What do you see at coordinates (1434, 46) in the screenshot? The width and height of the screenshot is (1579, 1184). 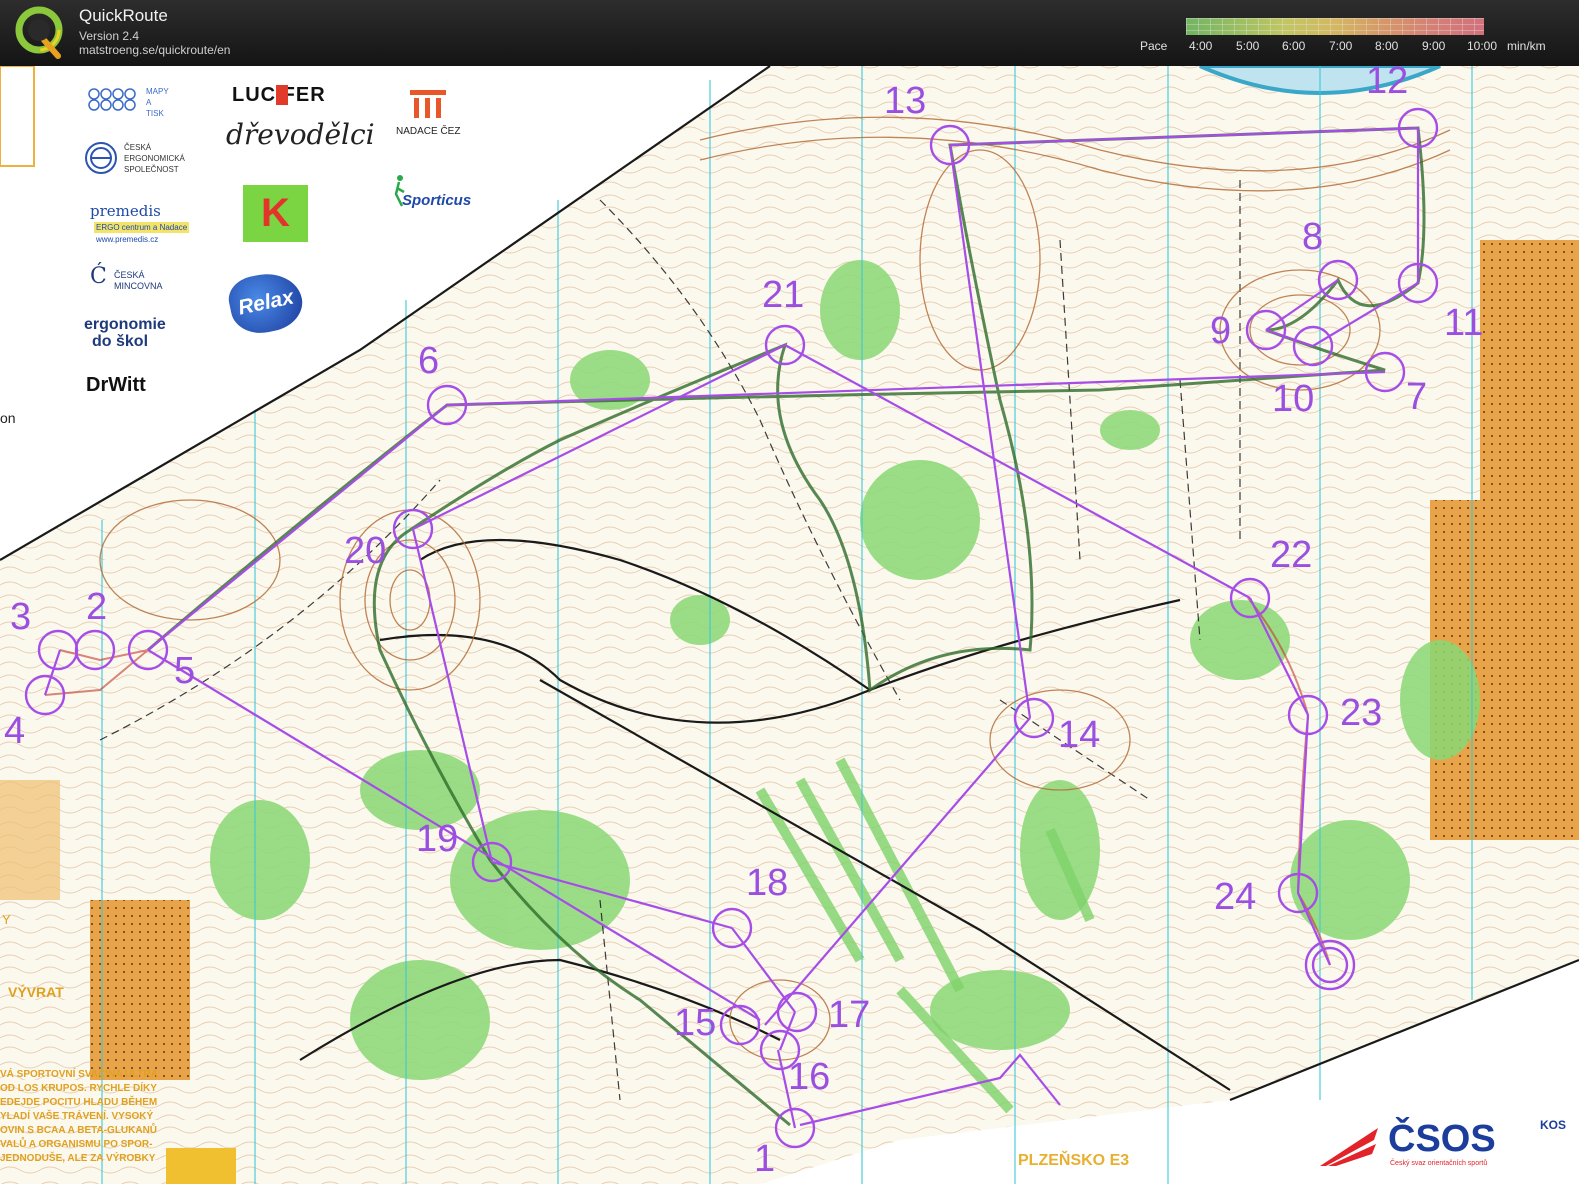 I see `pace-tick: 9:00` at bounding box center [1434, 46].